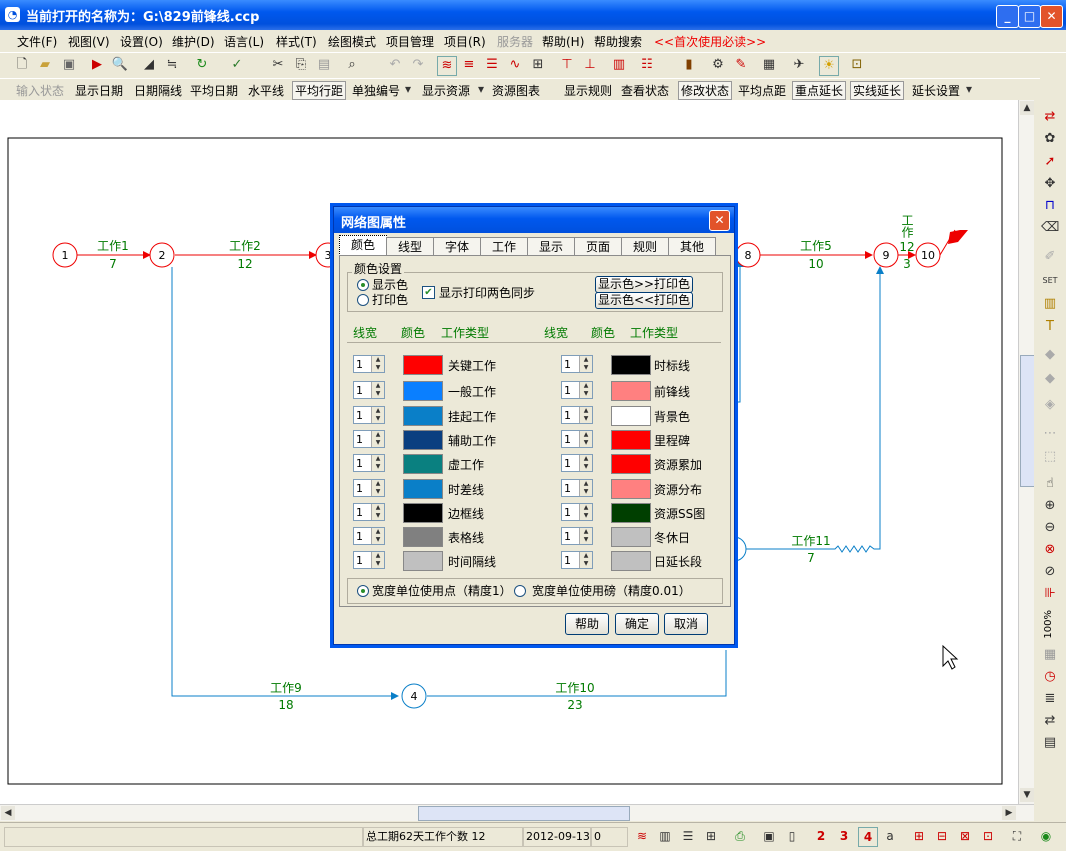  I want to click on dash-icon: ⋯, so click(1050, 434).